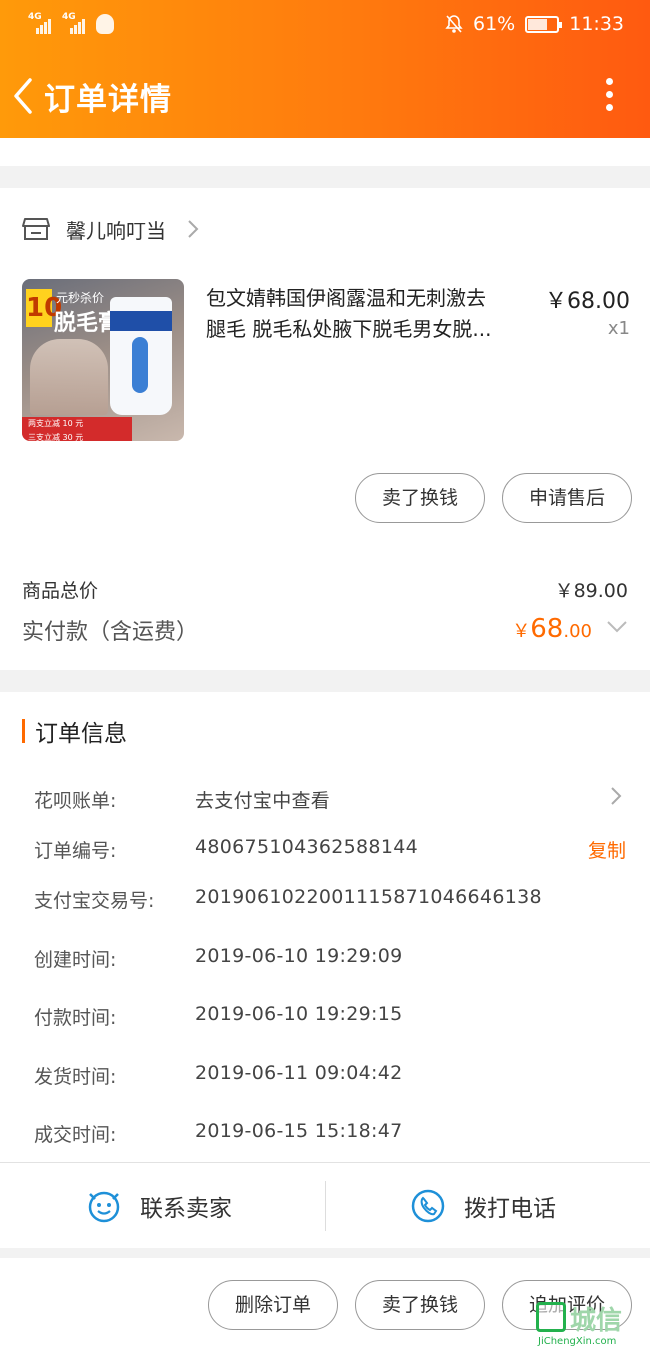  I want to click on status-left: 4G 4G, so click(71, 23).